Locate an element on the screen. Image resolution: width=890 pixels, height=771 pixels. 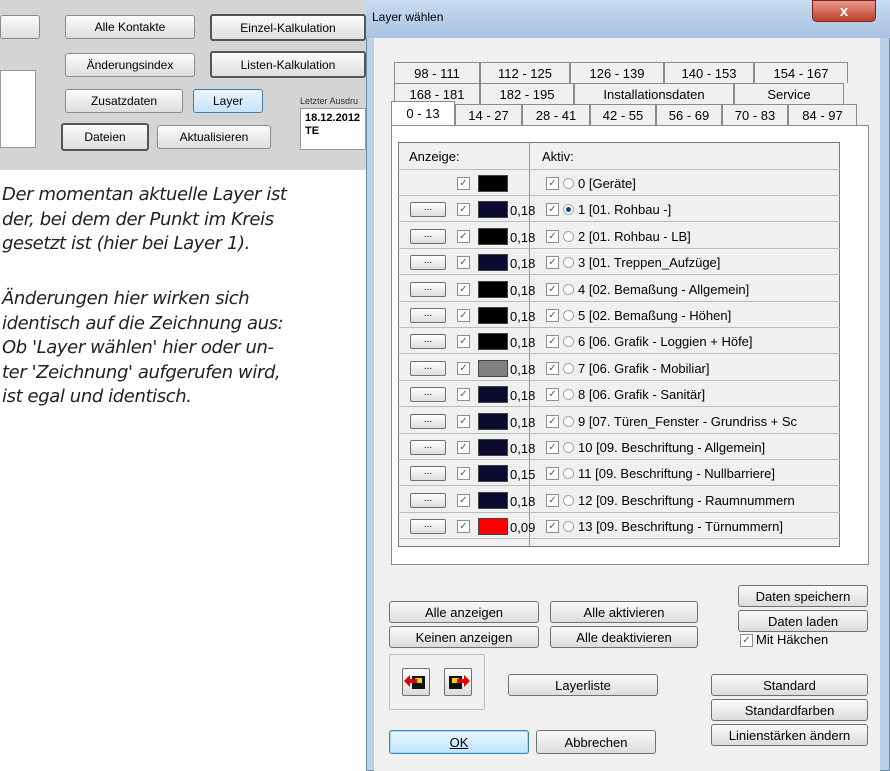
tab-28-41: 28 - 41 is located at coordinates (556, 114).